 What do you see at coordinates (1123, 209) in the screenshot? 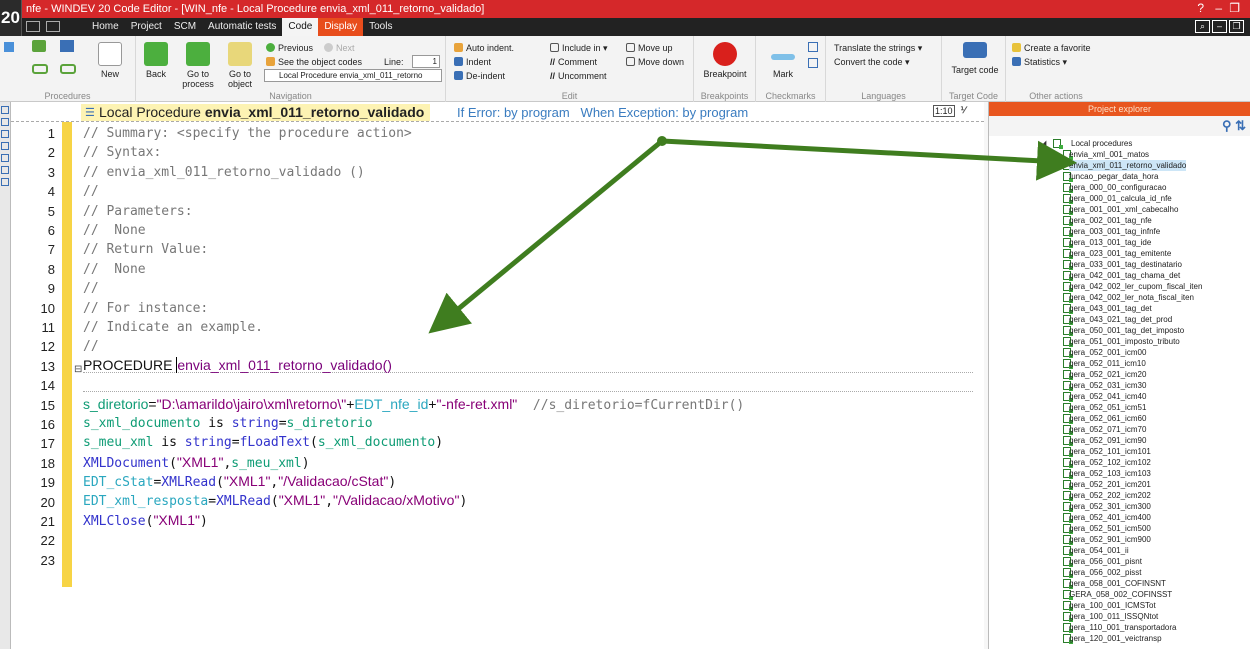
I see `tree-item: gera_001_001_xml_cabecalho` at bounding box center [1123, 209].